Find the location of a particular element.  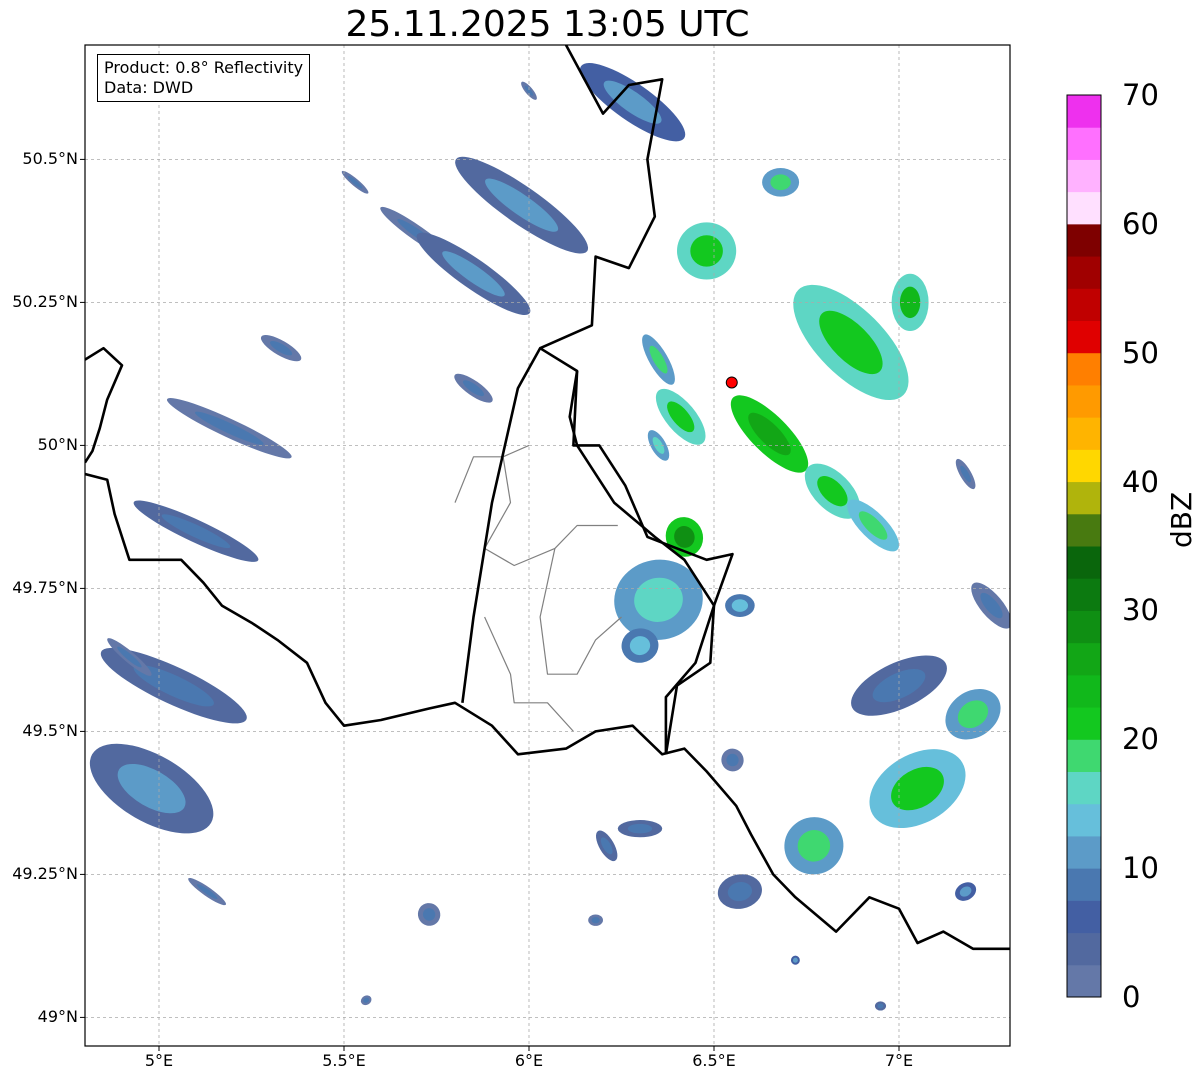

lat-tick-label: 49°N is located at coordinates (57, 1017).